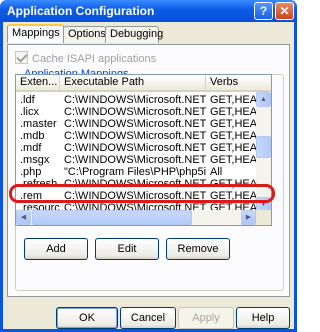  I want to click on tab-options-label: Options, so click(87, 34).